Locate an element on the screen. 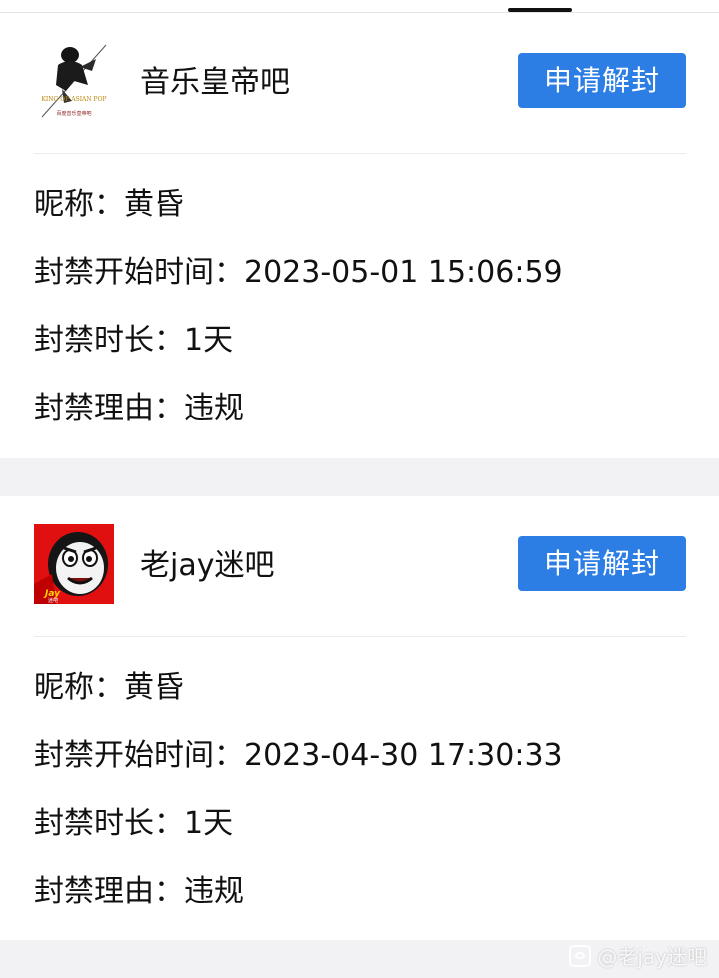  ban-start-time-row: 封禁开始时间：2023-04-30 17:30:33 is located at coordinates (364, 770).